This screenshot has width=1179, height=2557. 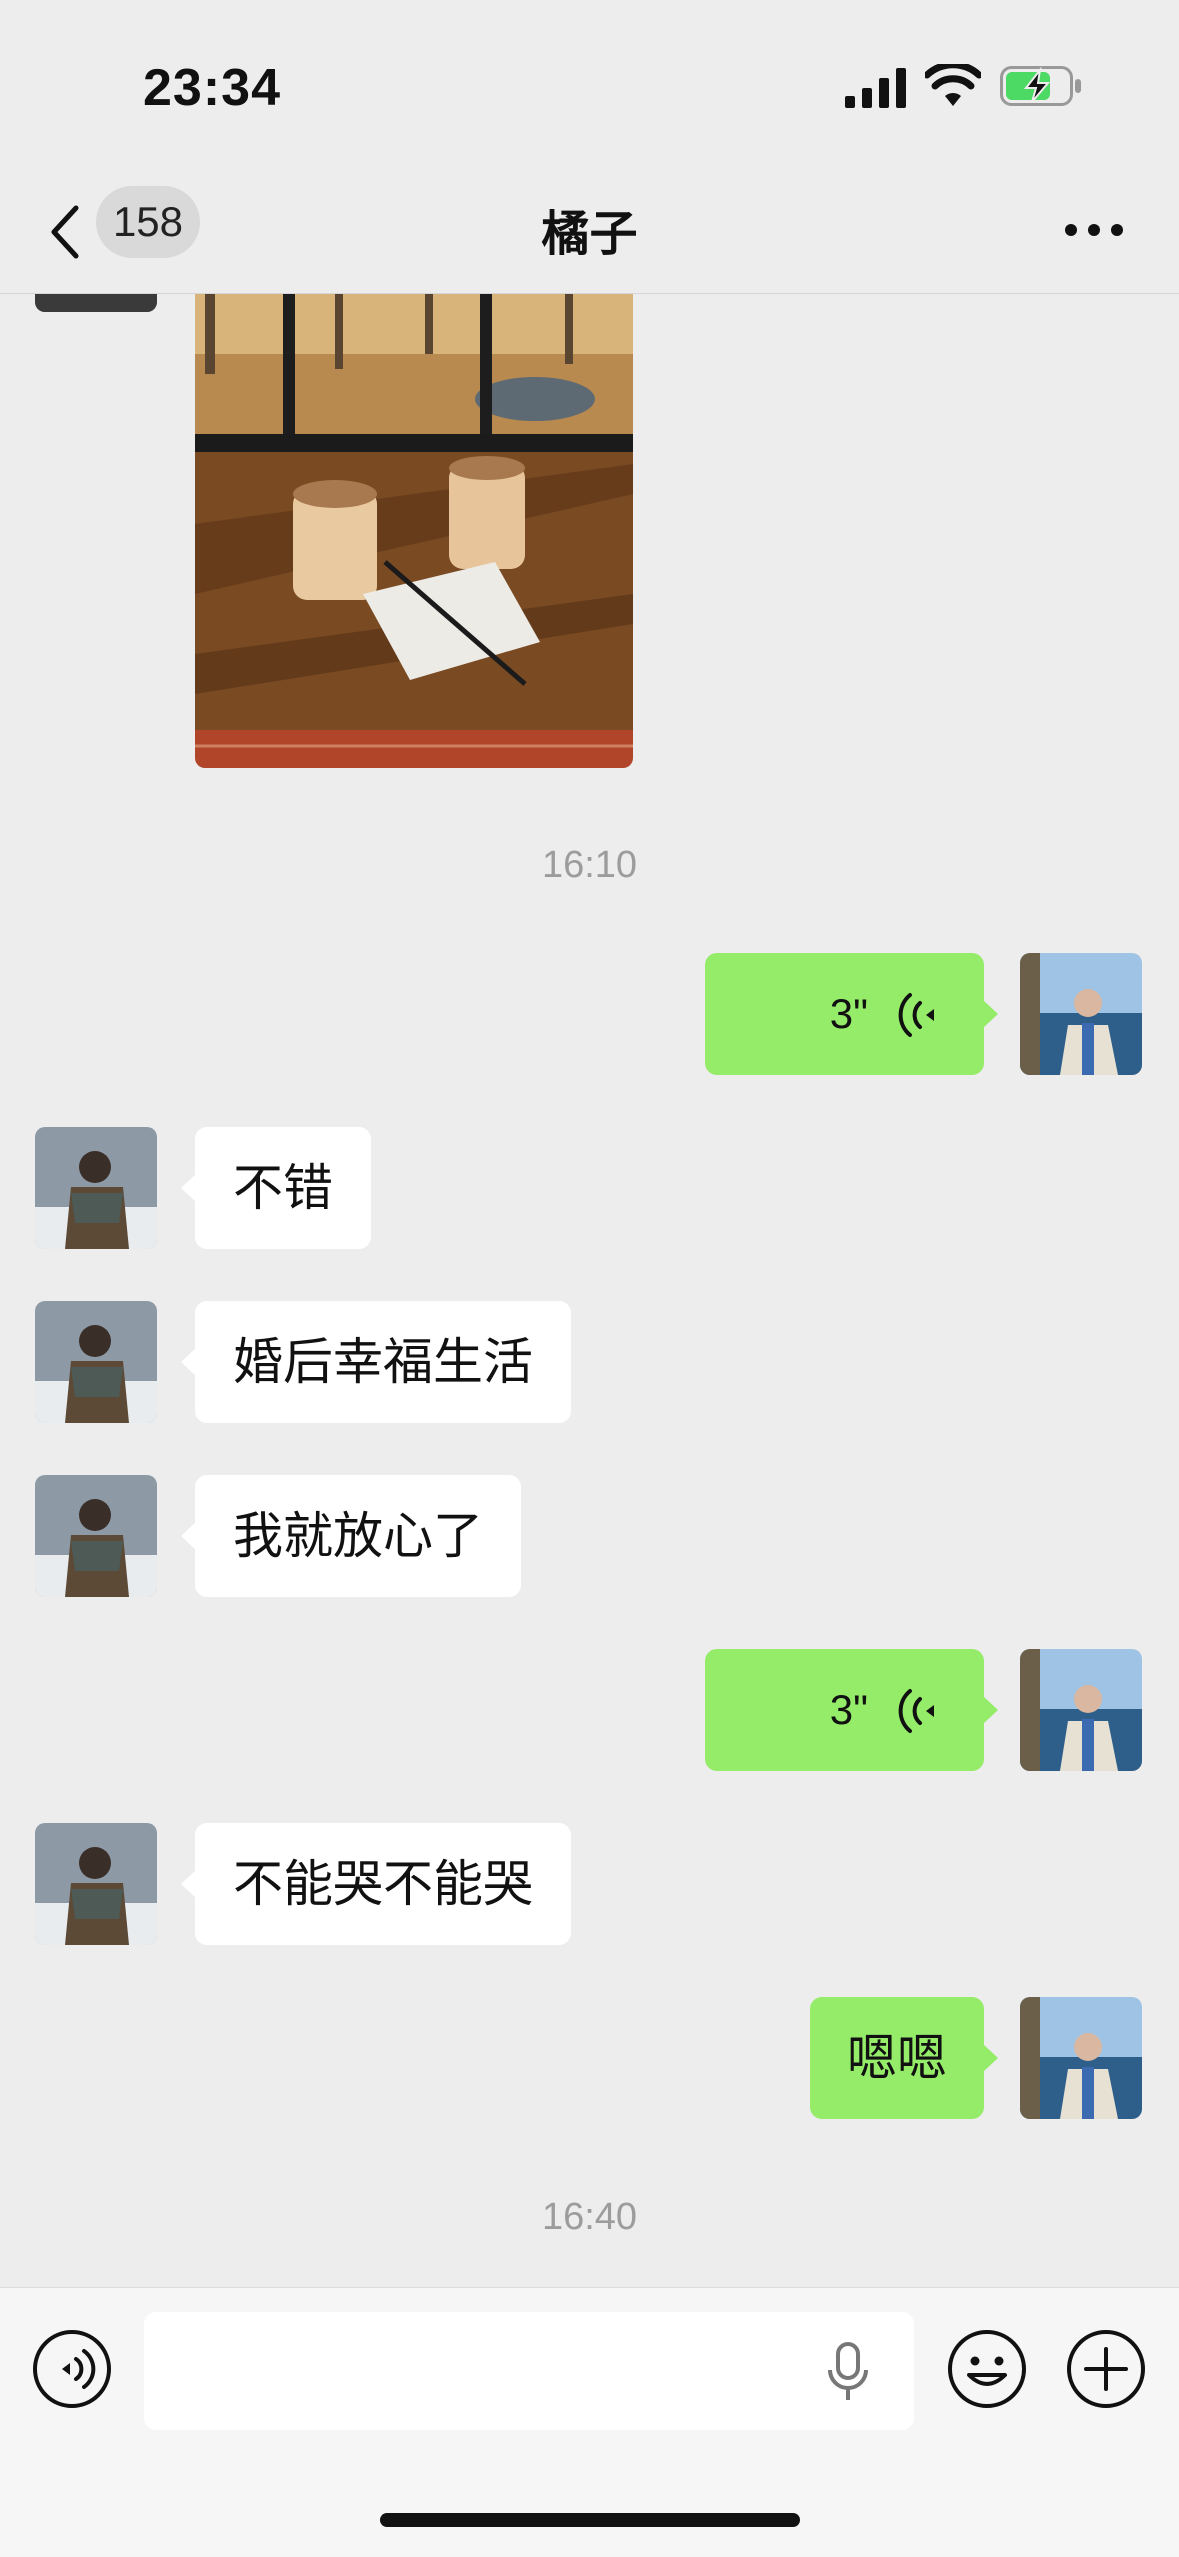 I want to click on chat-title: 橘子, so click(x=589, y=234).